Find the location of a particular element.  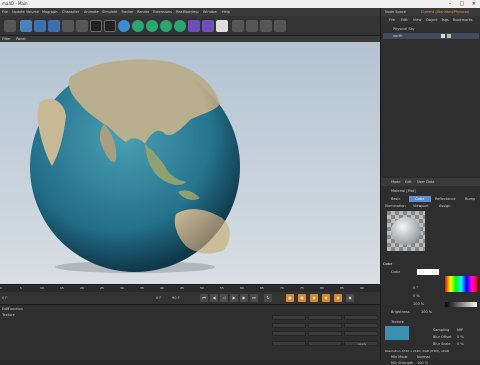

value-value: 100 % is located at coordinates (418, 304).